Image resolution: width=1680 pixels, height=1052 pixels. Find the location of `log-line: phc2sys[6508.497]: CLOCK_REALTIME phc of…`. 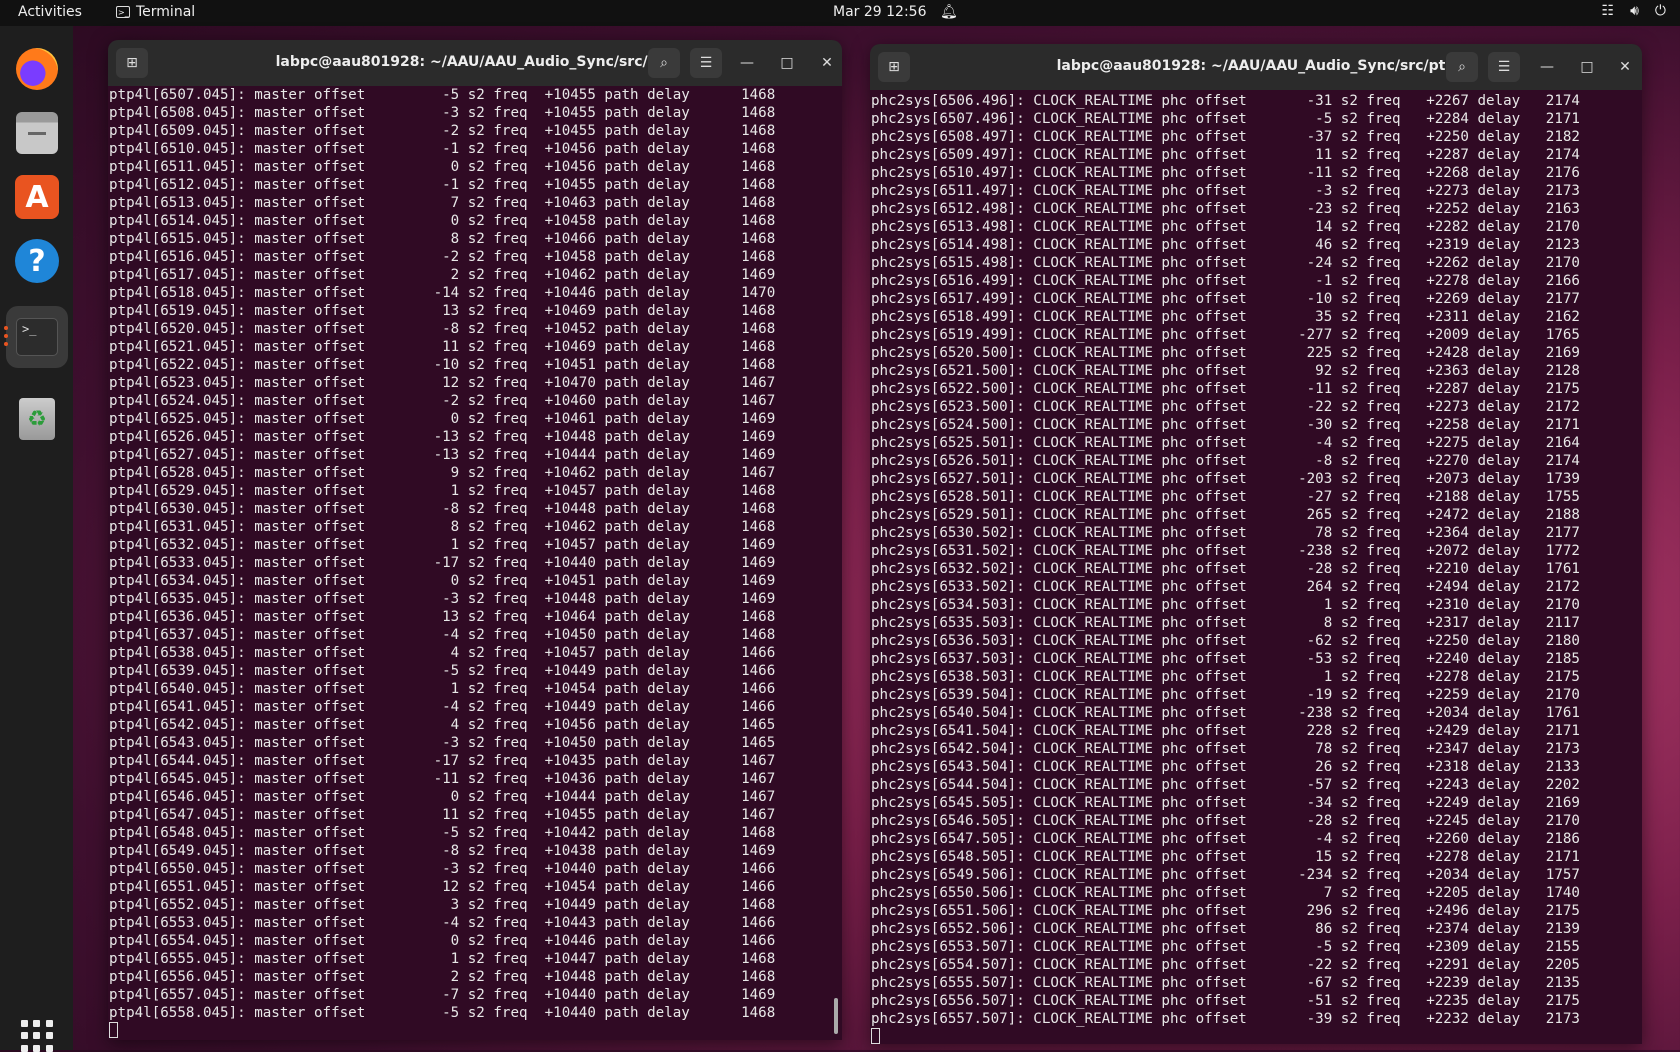

log-line: phc2sys[6508.497]: CLOCK_REALTIME phc of… is located at coordinates (1225, 137).